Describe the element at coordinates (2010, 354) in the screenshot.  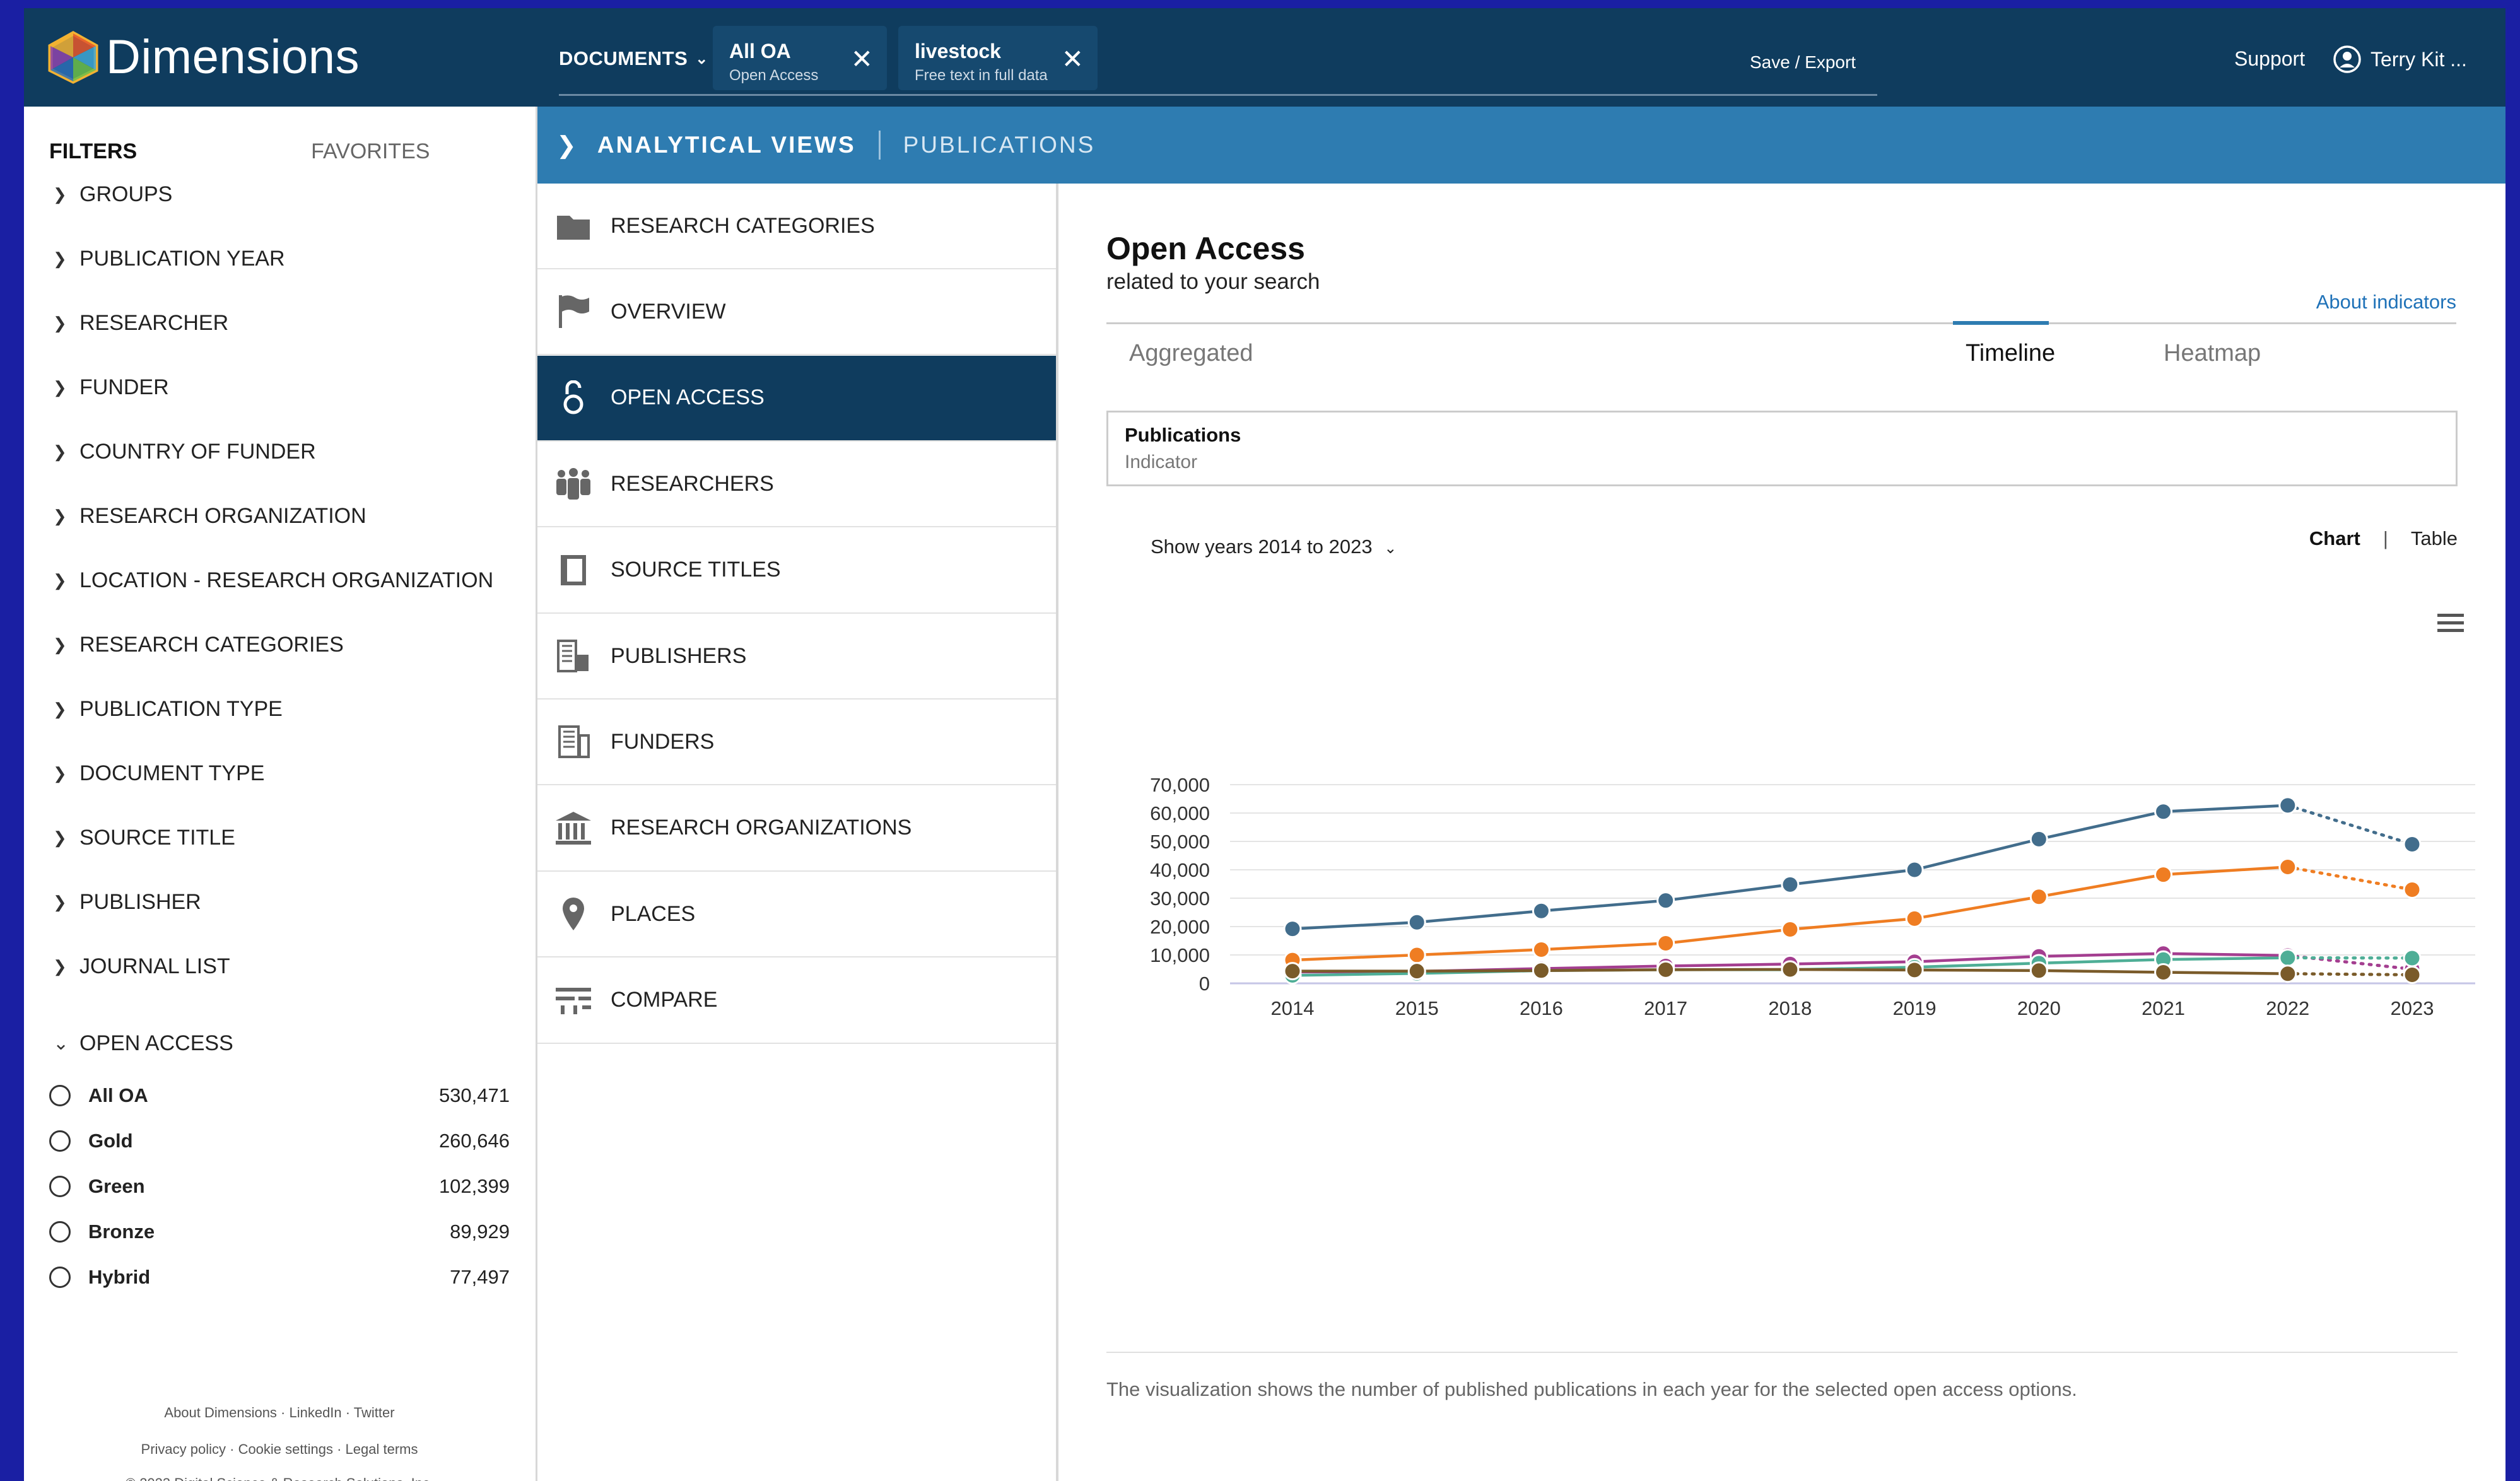
I see `tab-timeline: Timeline` at that location.